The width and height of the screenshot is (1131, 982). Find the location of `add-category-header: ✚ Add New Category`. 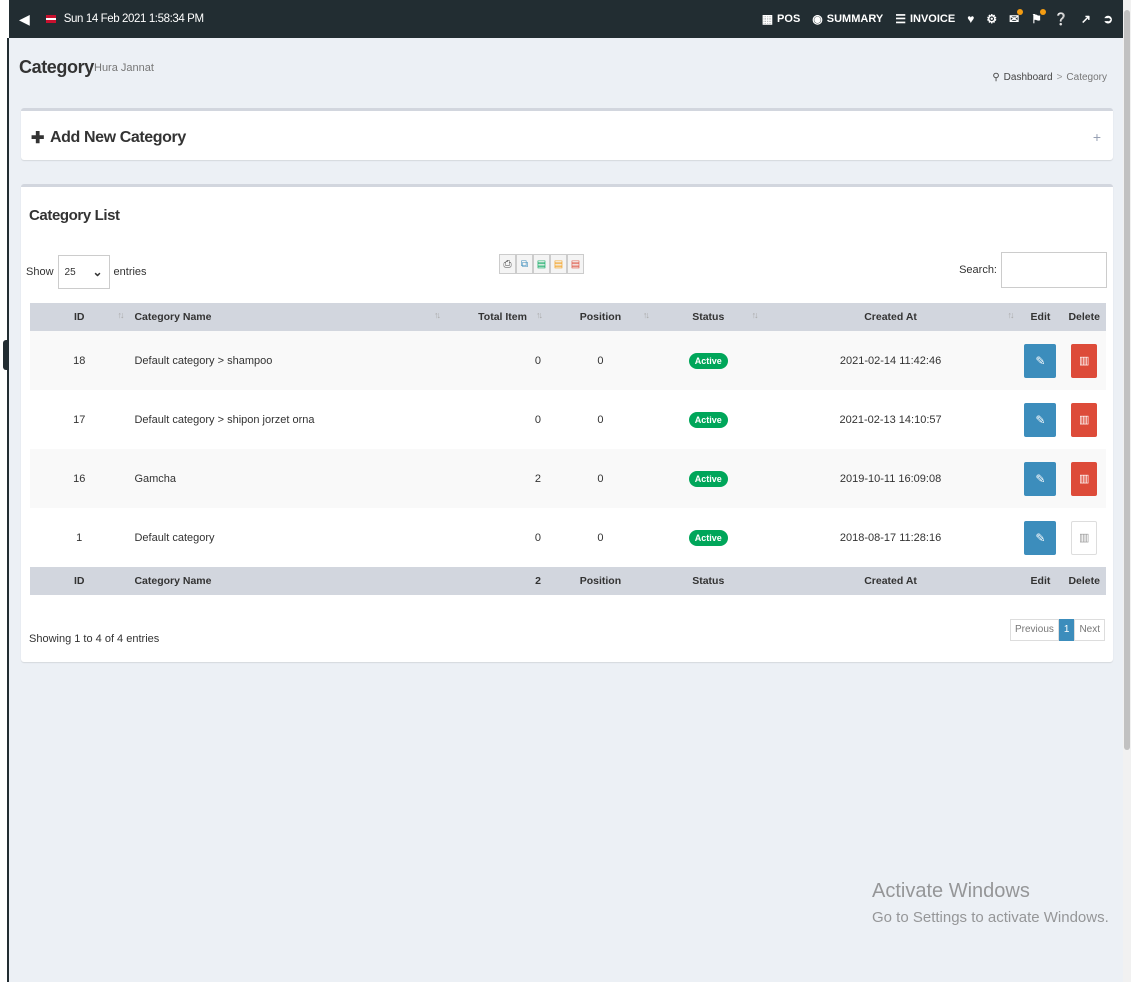

add-category-header: ✚ Add New Category is located at coordinates (108, 138).